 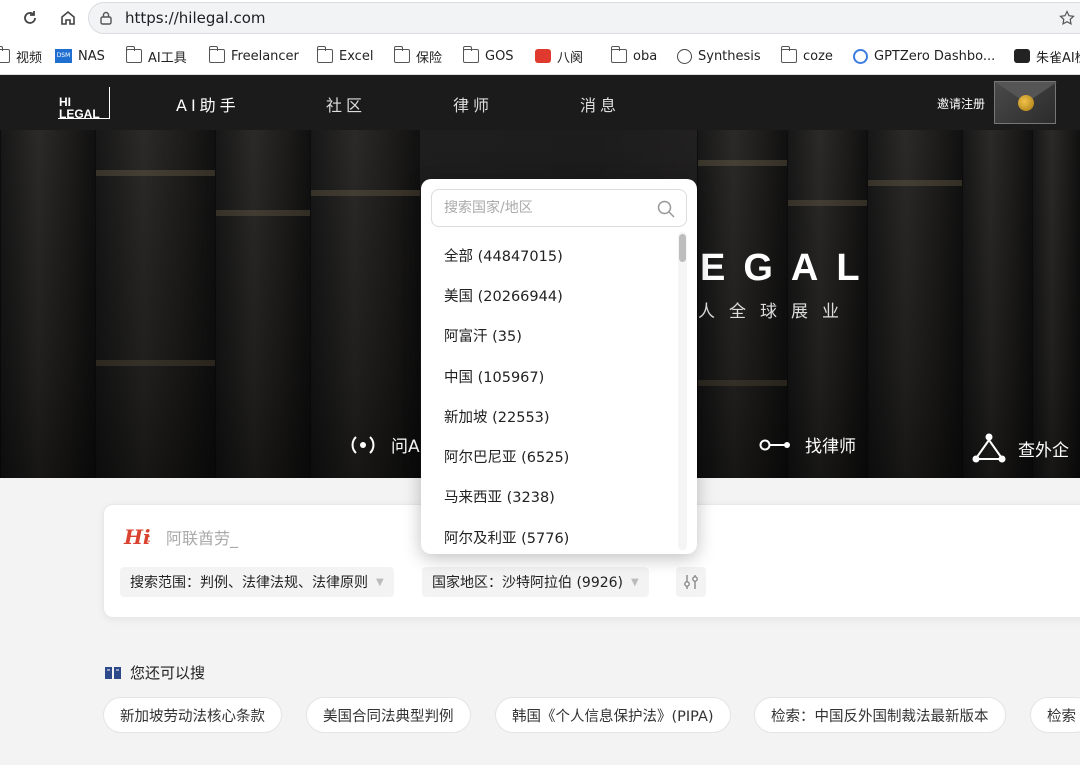 What do you see at coordinates (613, 715) in the screenshot?
I see `suggestion-chip: 韩国《个人信息保护法》(PIPA)` at bounding box center [613, 715].